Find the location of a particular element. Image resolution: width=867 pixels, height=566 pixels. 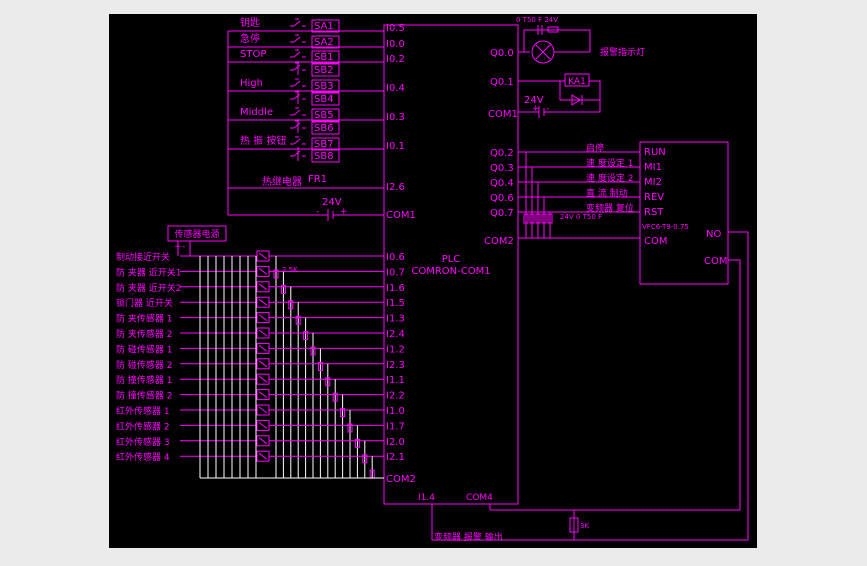

plc-output-port-label: COM1 is located at coordinates (503, 114).